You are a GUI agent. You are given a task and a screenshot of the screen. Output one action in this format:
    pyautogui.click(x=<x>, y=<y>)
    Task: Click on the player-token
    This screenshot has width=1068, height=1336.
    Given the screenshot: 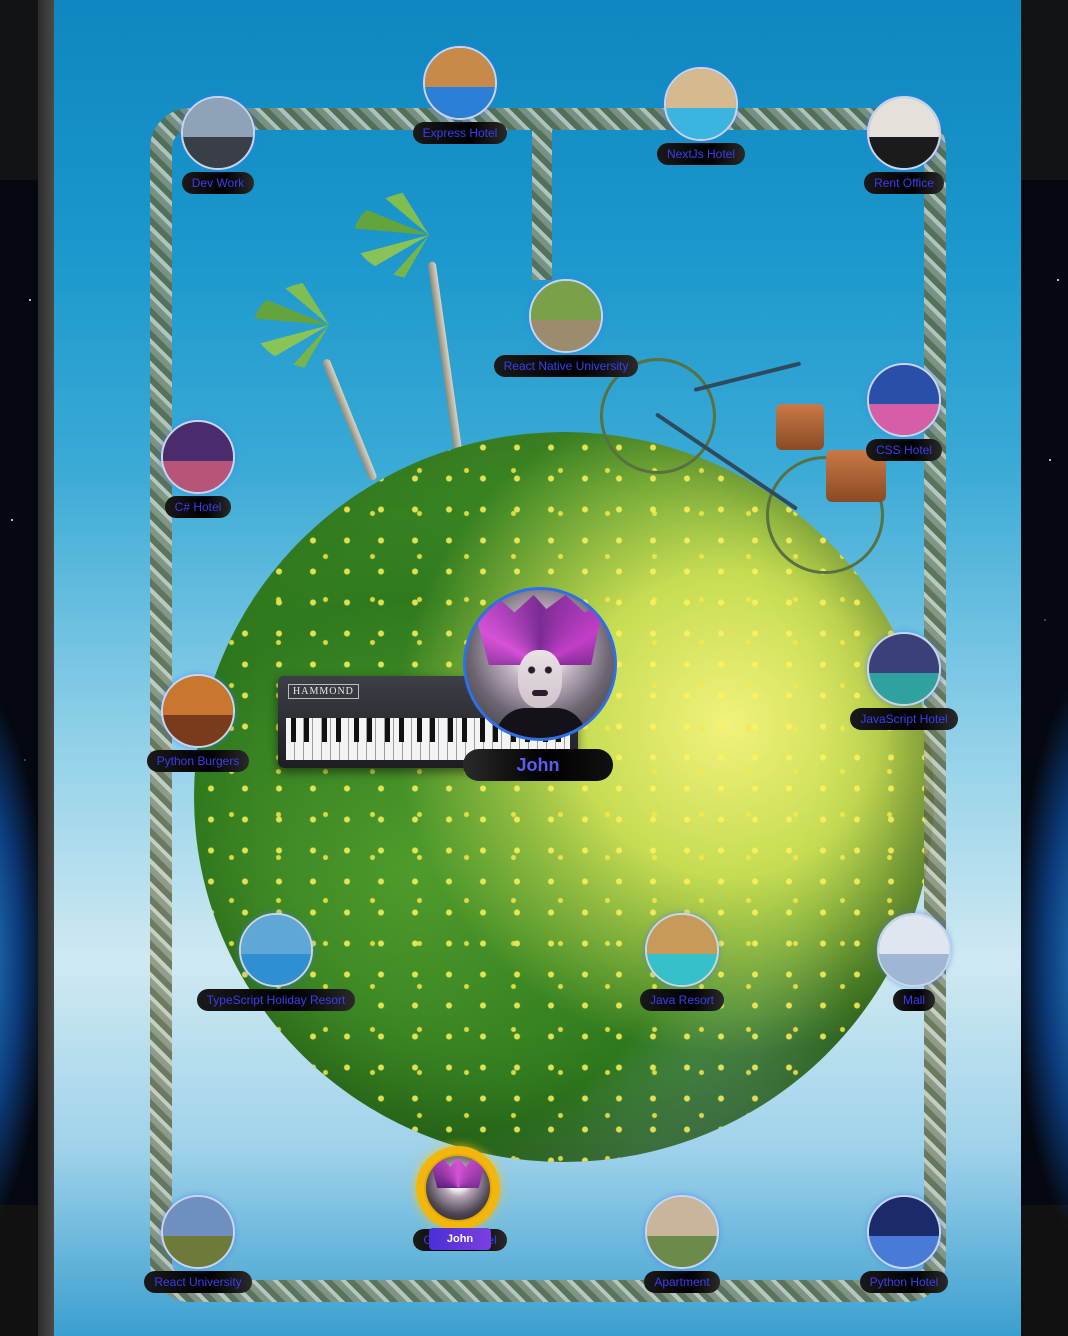 What is the action you would take?
    pyautogui.click(x=458, y=1188)
    